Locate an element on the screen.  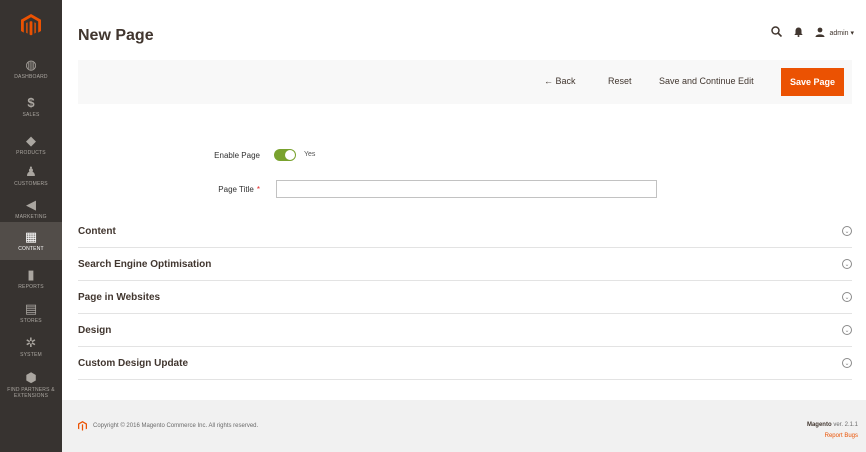
section-page-in-websites: Page in Websites ⌄ is located at coordinates (465, 297).